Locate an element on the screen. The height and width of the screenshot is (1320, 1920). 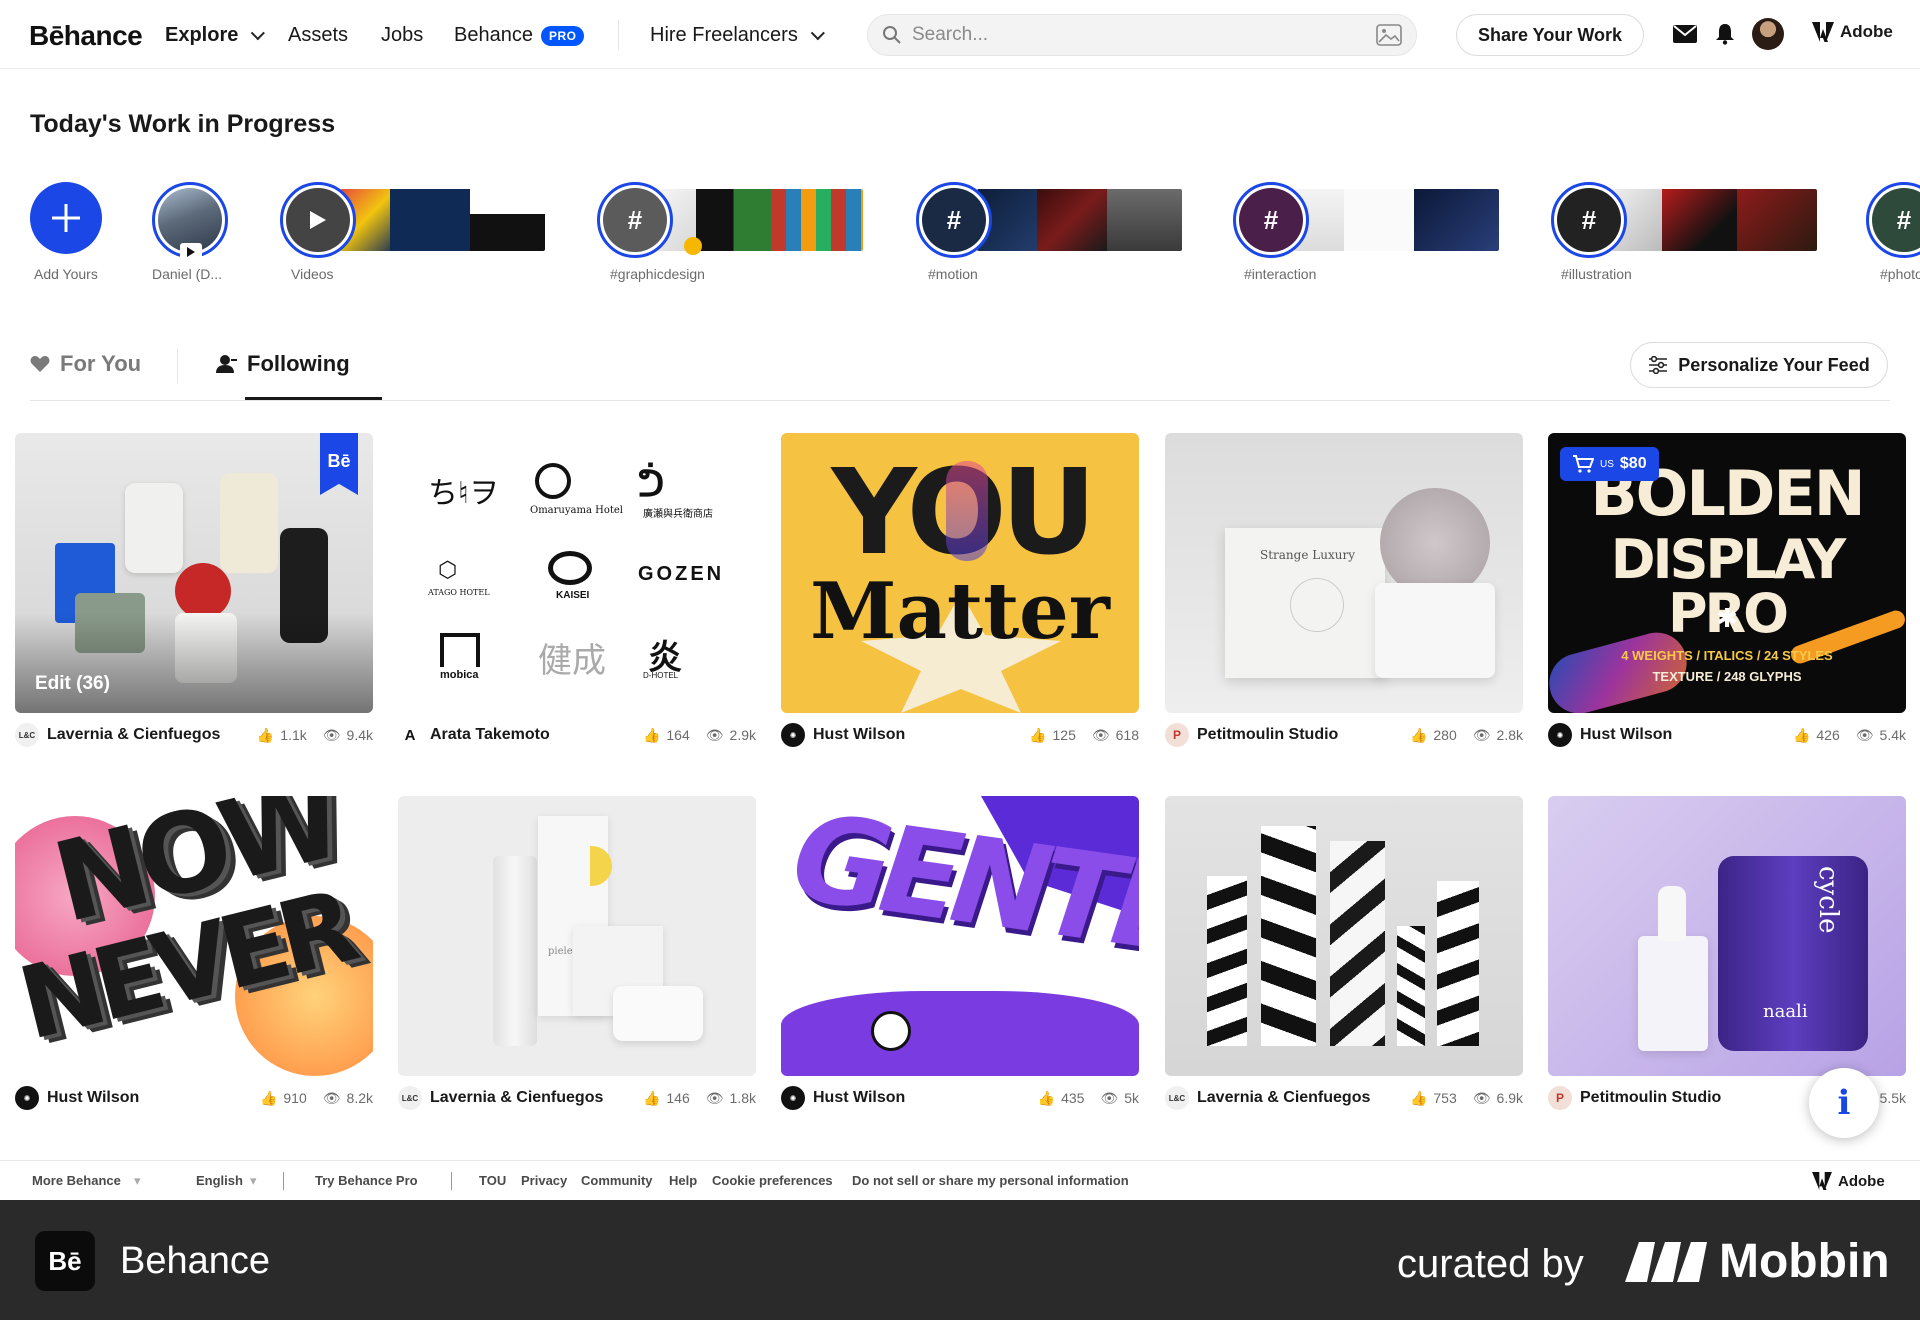
project-meta: ✺ Hust Wilson 👍 426 👁 5.4k is located at coordinates (1727, 735).